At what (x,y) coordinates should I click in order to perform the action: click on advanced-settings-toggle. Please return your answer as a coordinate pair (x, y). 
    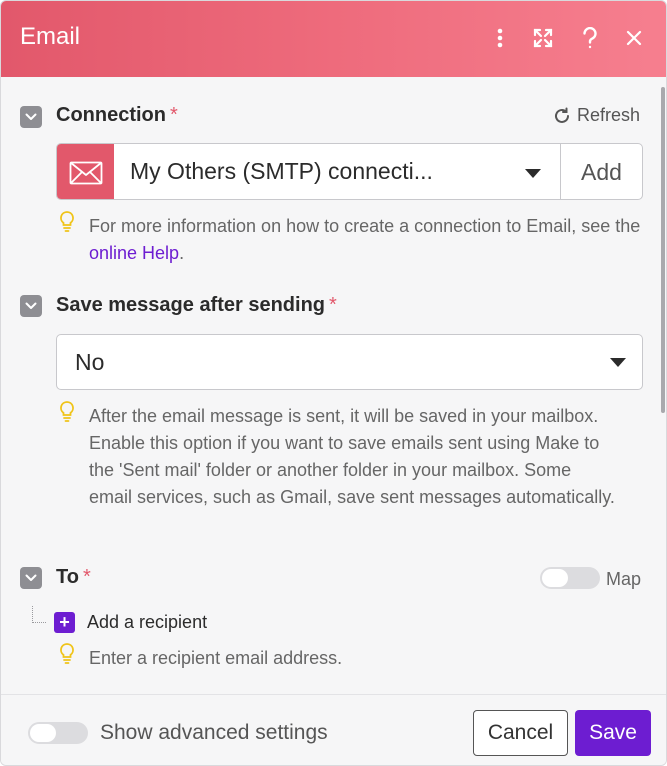
    Looking at the image, I should click on (58, 733).